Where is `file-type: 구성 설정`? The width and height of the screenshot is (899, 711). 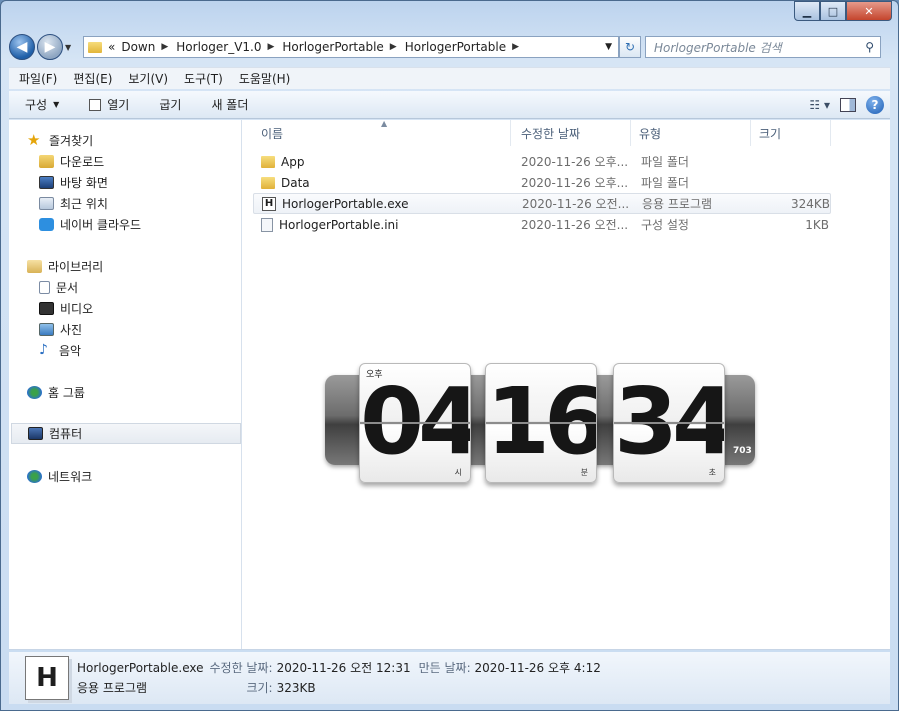
file-type: 구성 설정 is located at coordinates (665, 225).